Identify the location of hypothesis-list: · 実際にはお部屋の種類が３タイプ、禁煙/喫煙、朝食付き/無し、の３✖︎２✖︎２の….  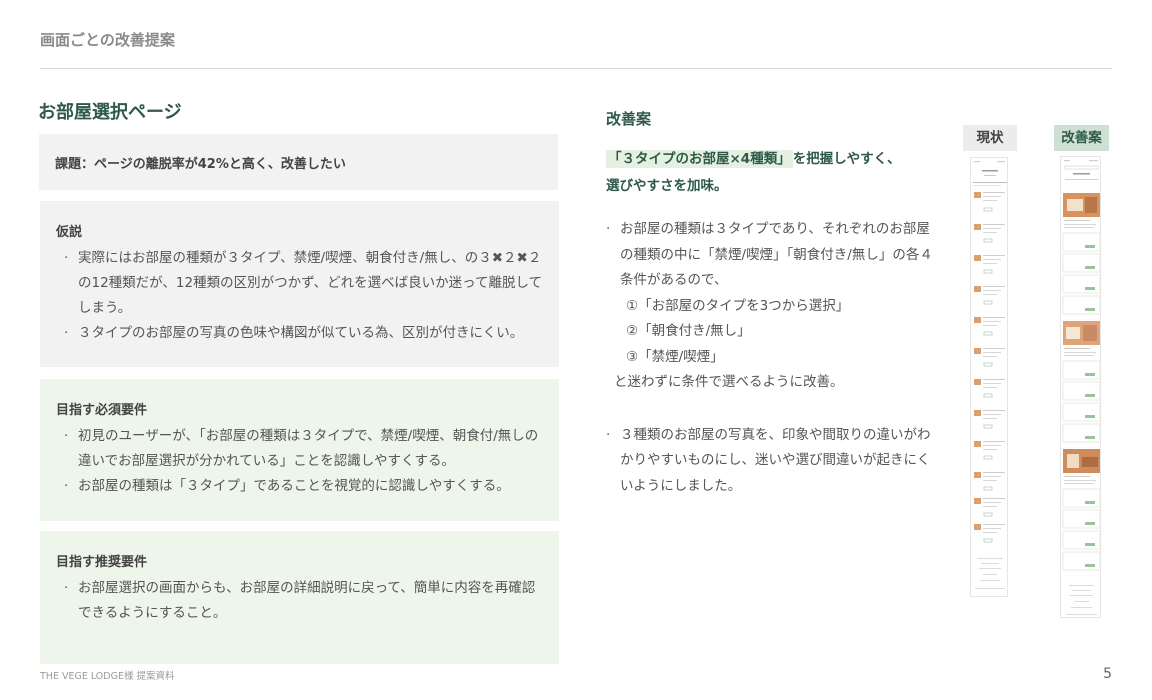
(299, 296).